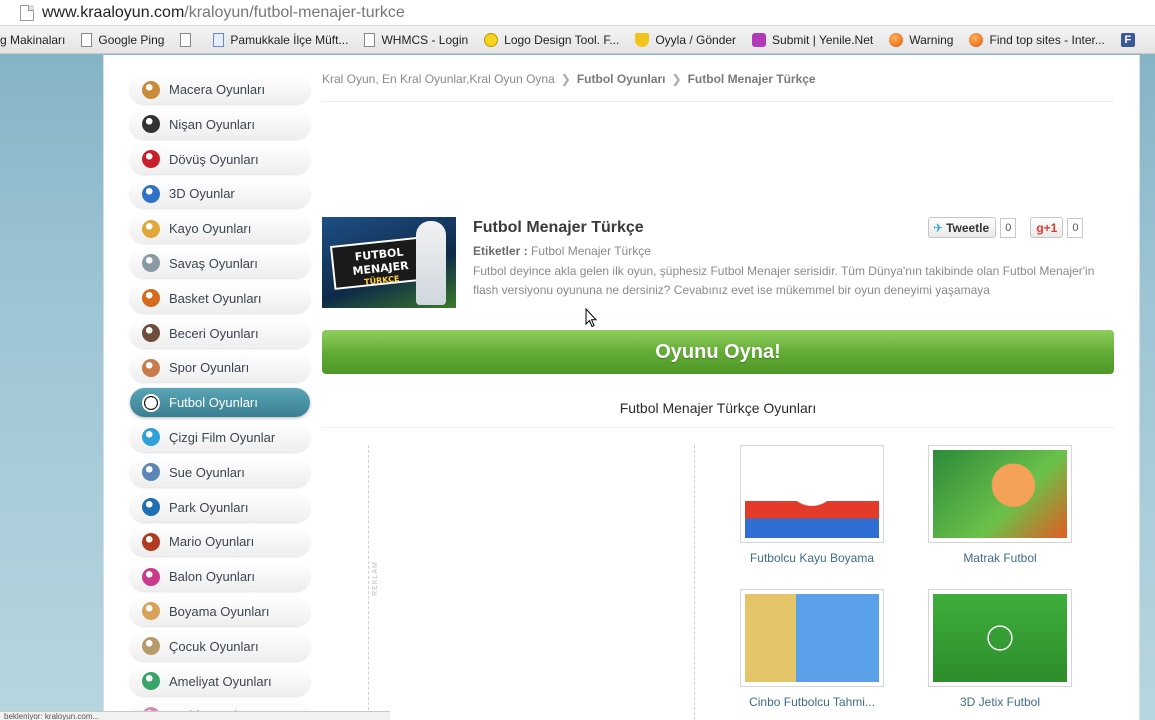 Image resolution: width=1155 pixels, height=720 pixels. I want to click on sidebar-item-ameliyat: Ameliyat Oyunları, so click(220, 681).